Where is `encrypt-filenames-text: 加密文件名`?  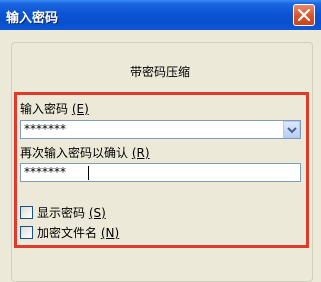 encrypt-filenames-text: 加密文件名 is located at coordinates (67, 233).